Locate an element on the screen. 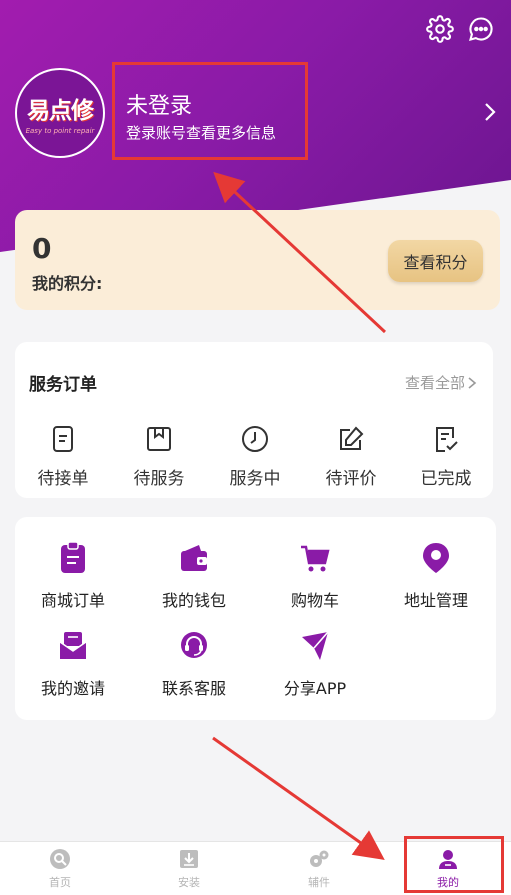 Image resolution: width=511 pixels, height=895 pixels. tool-wallet: 我的钱包 is located at coordinates (194, 576).